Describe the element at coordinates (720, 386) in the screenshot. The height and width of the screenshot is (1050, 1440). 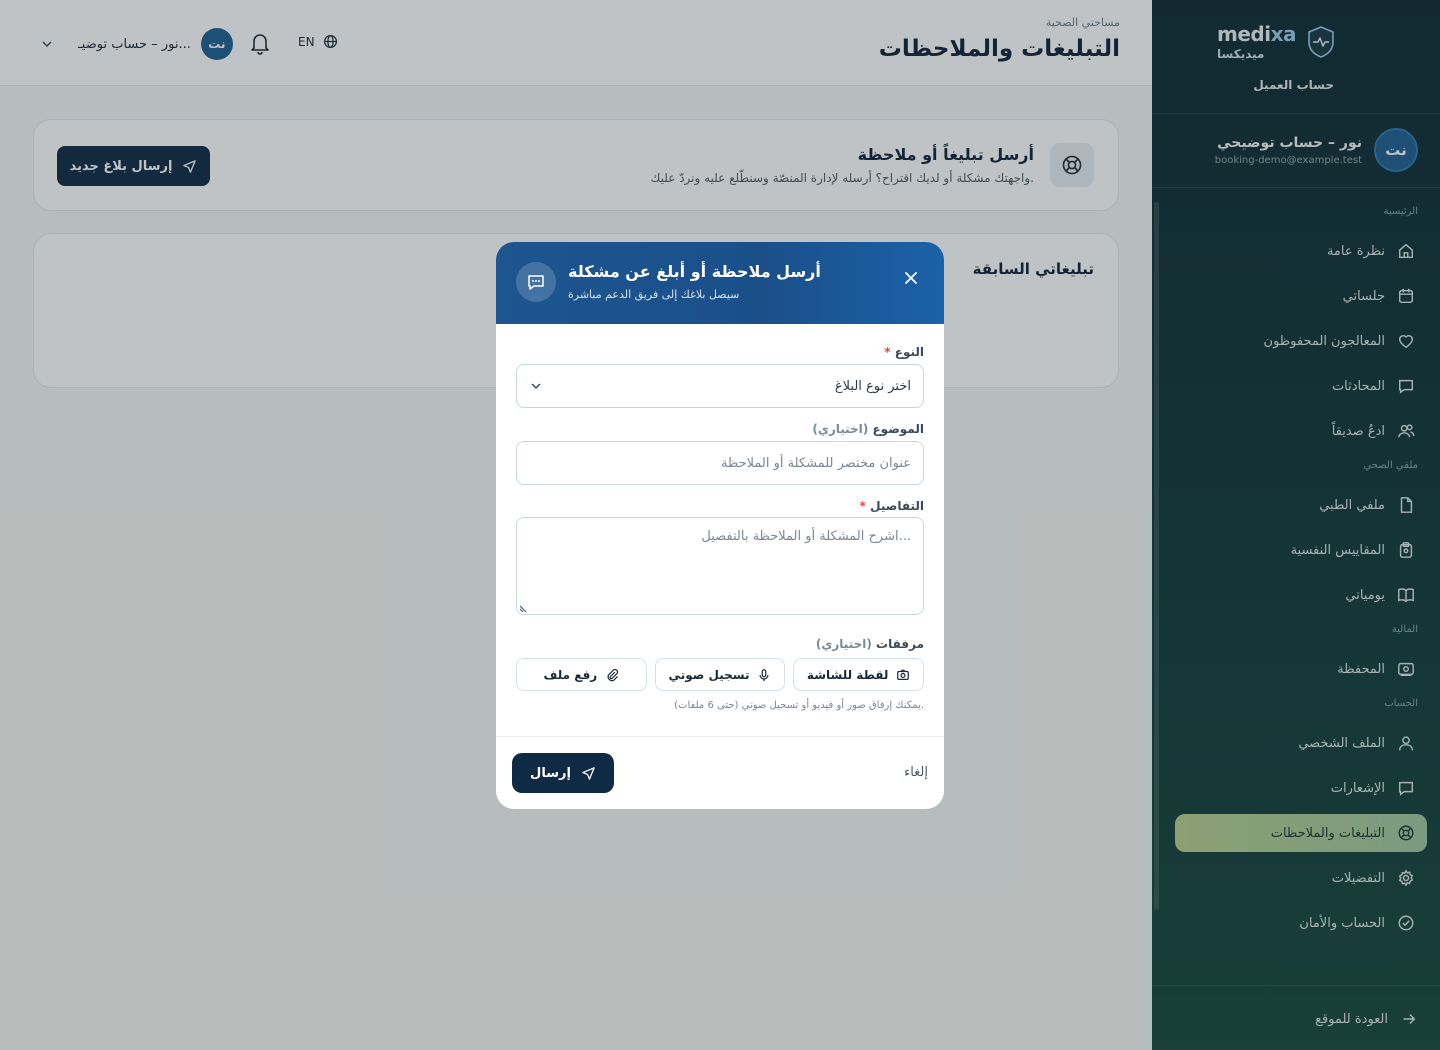
I see `type-select: اختر نوع البلاغ` at that location.